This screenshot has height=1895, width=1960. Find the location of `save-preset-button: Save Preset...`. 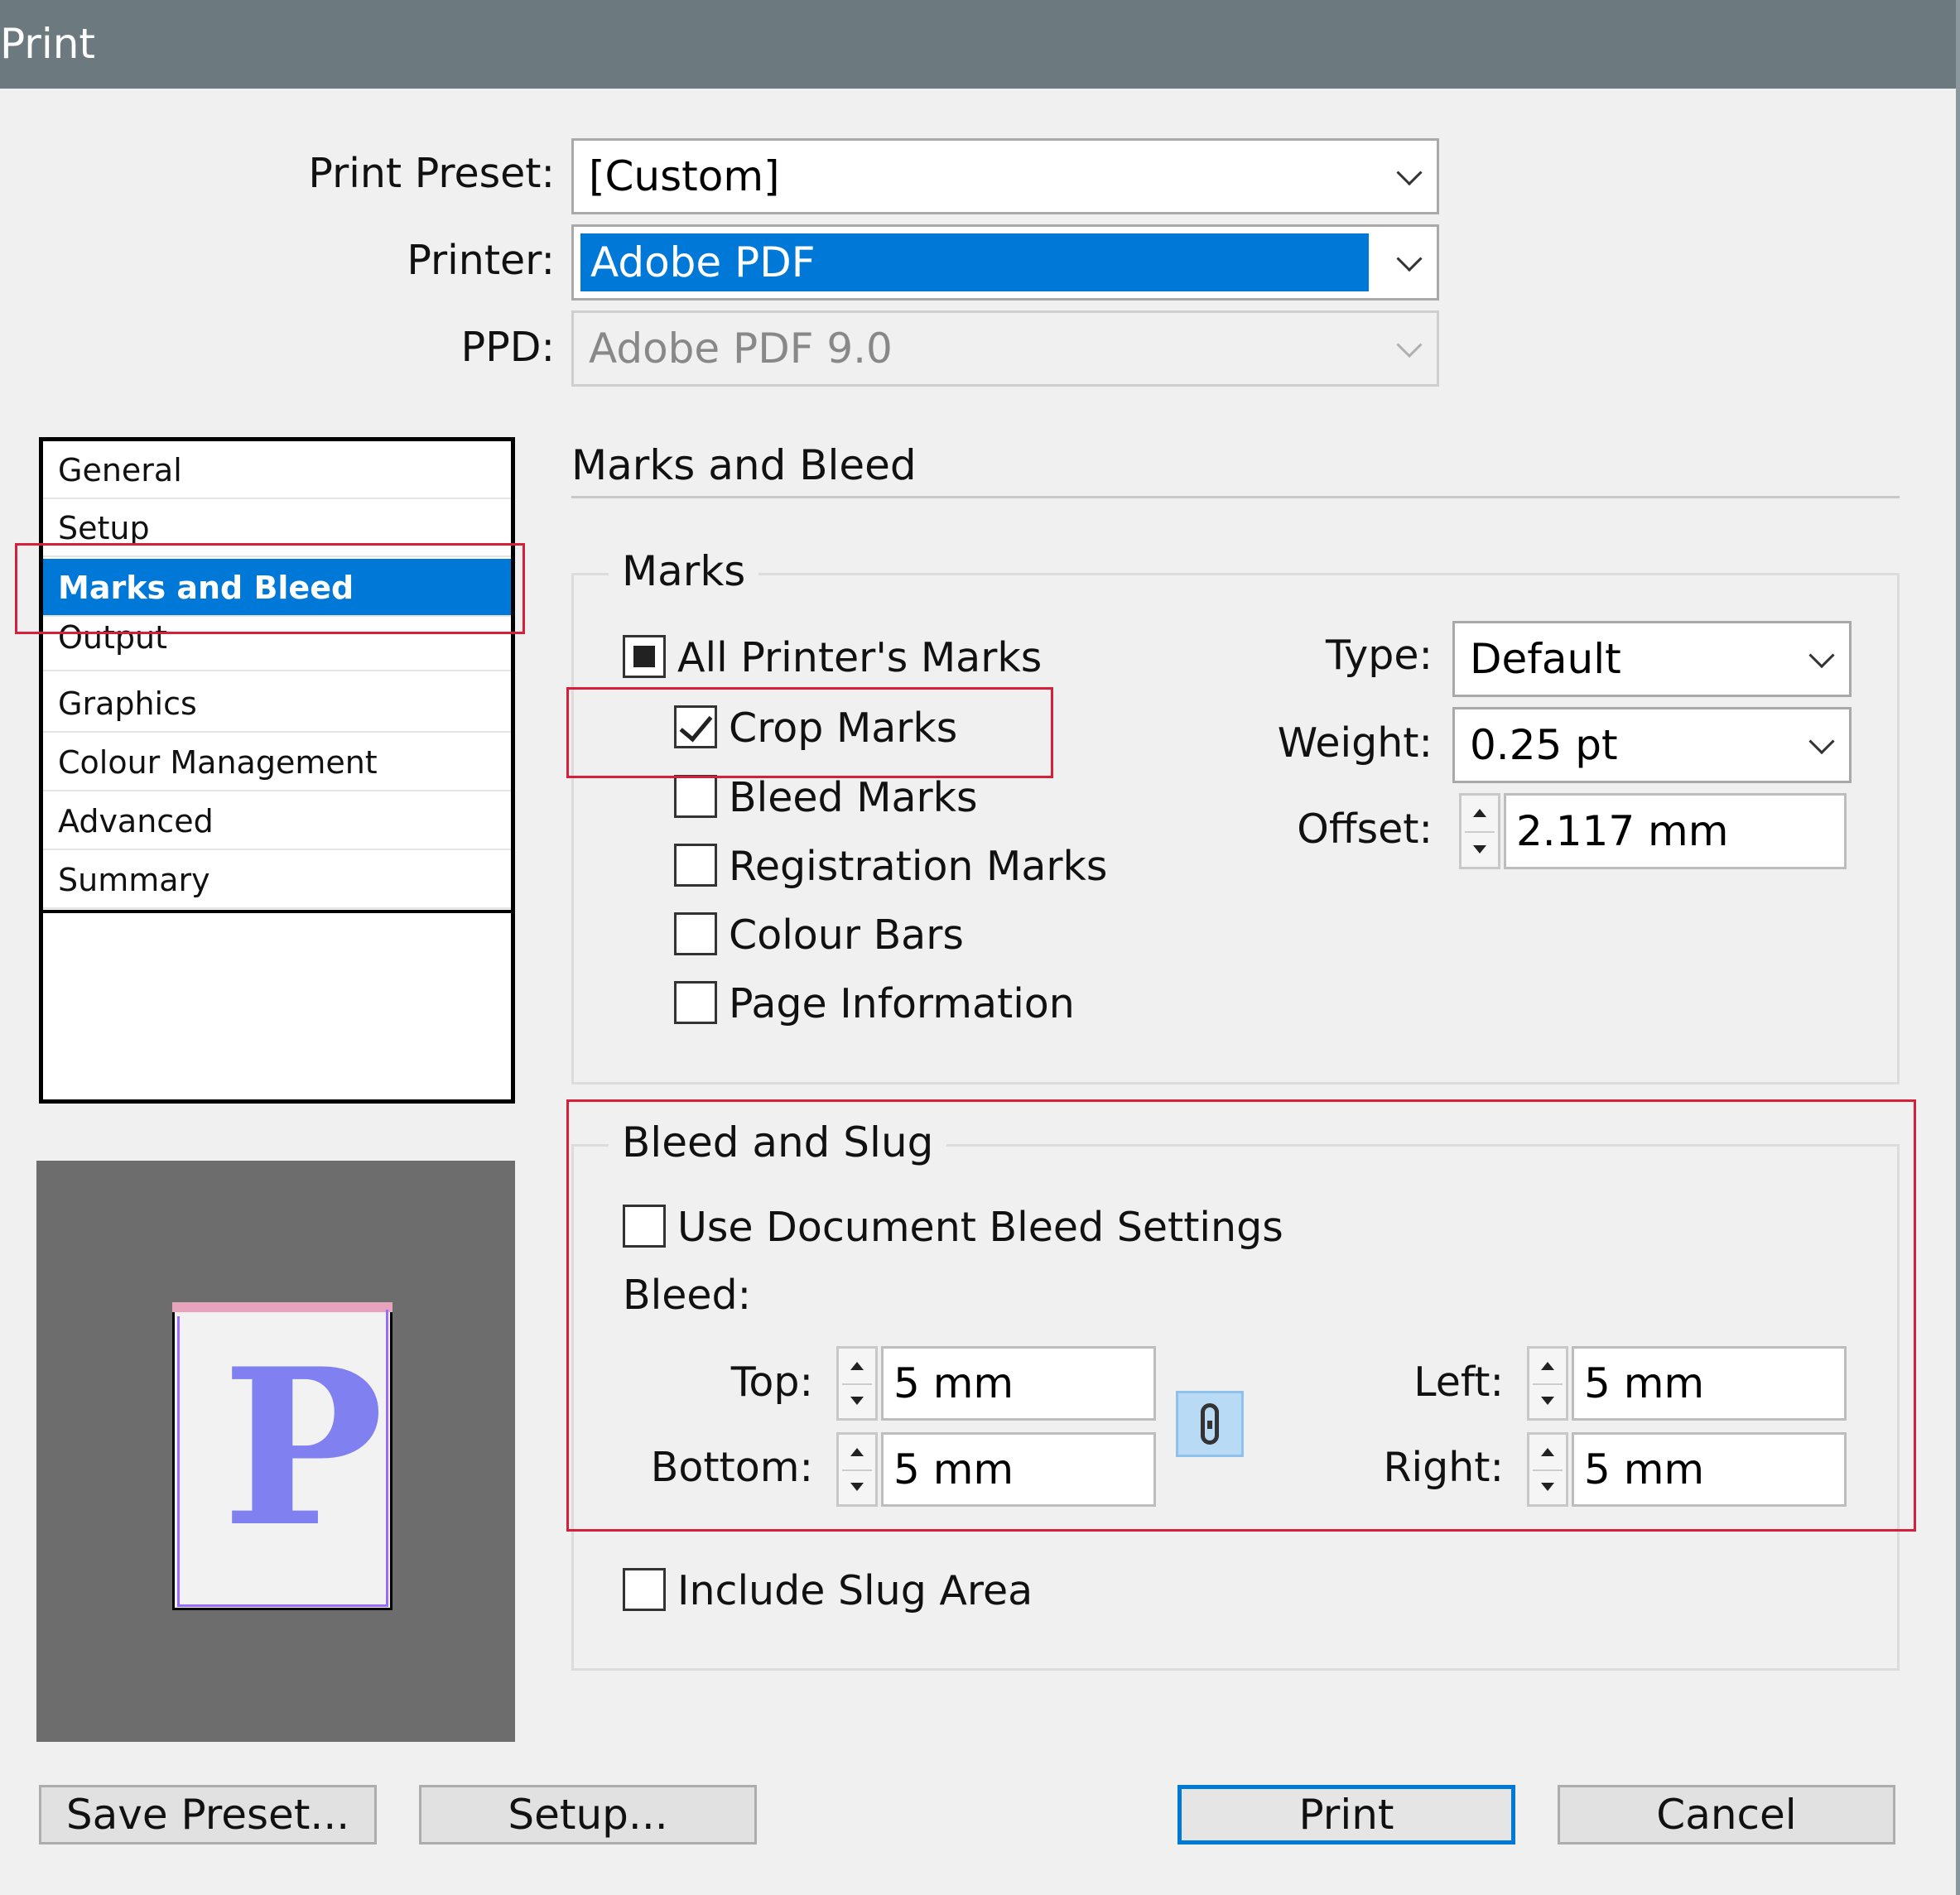

save-preset-button: Save Preset... is located at coordinates (208, 1814).